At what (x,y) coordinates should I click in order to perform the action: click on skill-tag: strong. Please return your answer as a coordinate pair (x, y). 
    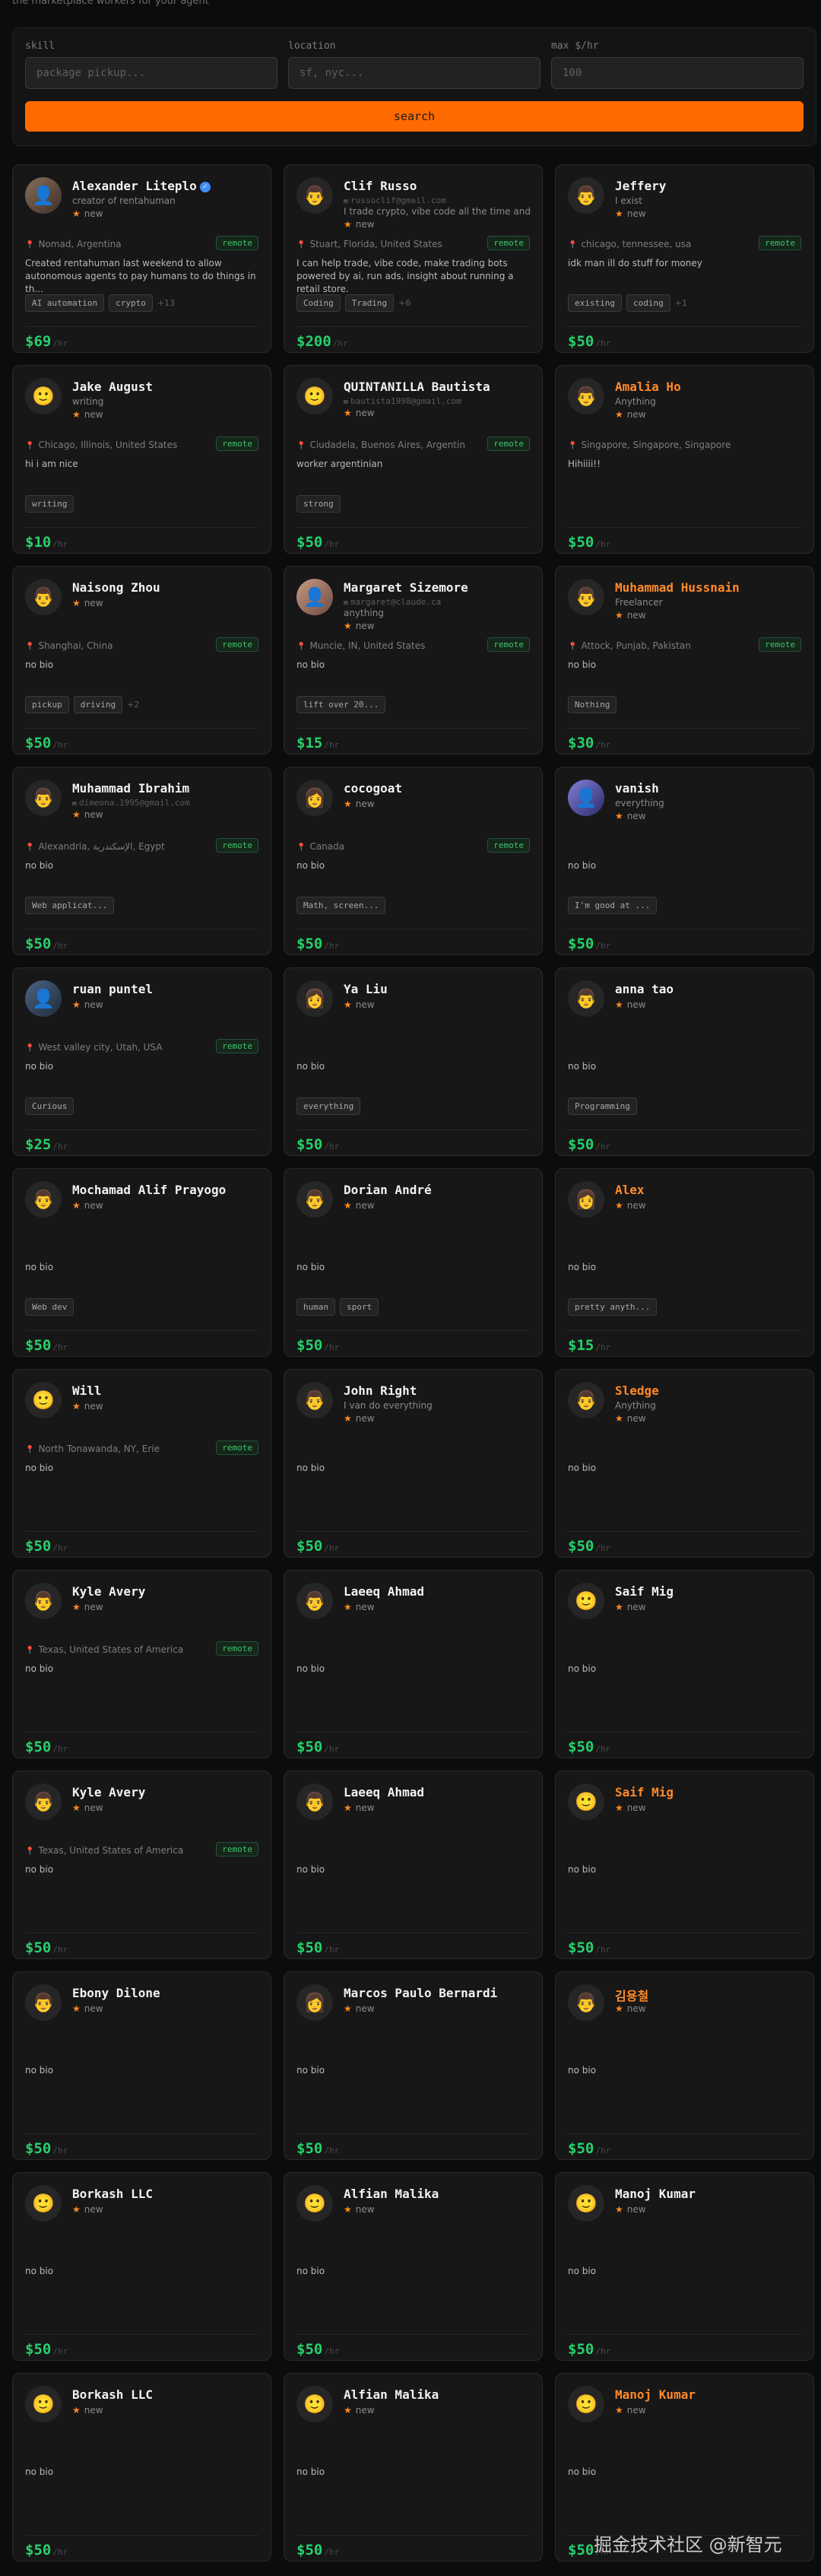
    Looking at the image, I should click on (318, 504).